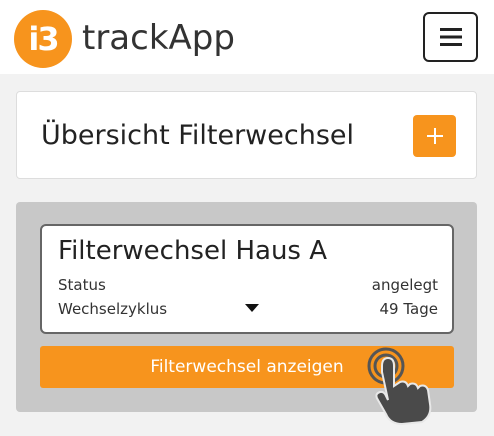 The width and height of the screenshot is (494, 436). I want to click on app-logo: i3, so click(43, 39).